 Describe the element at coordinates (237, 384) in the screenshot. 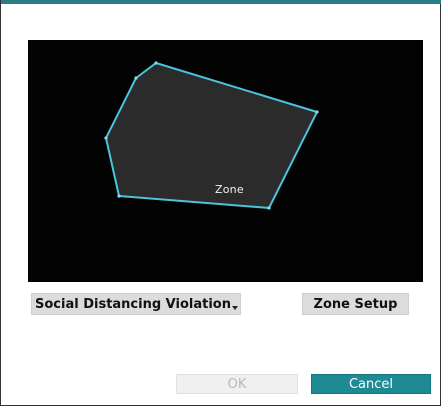

I see `ok-button: OK` at that location.